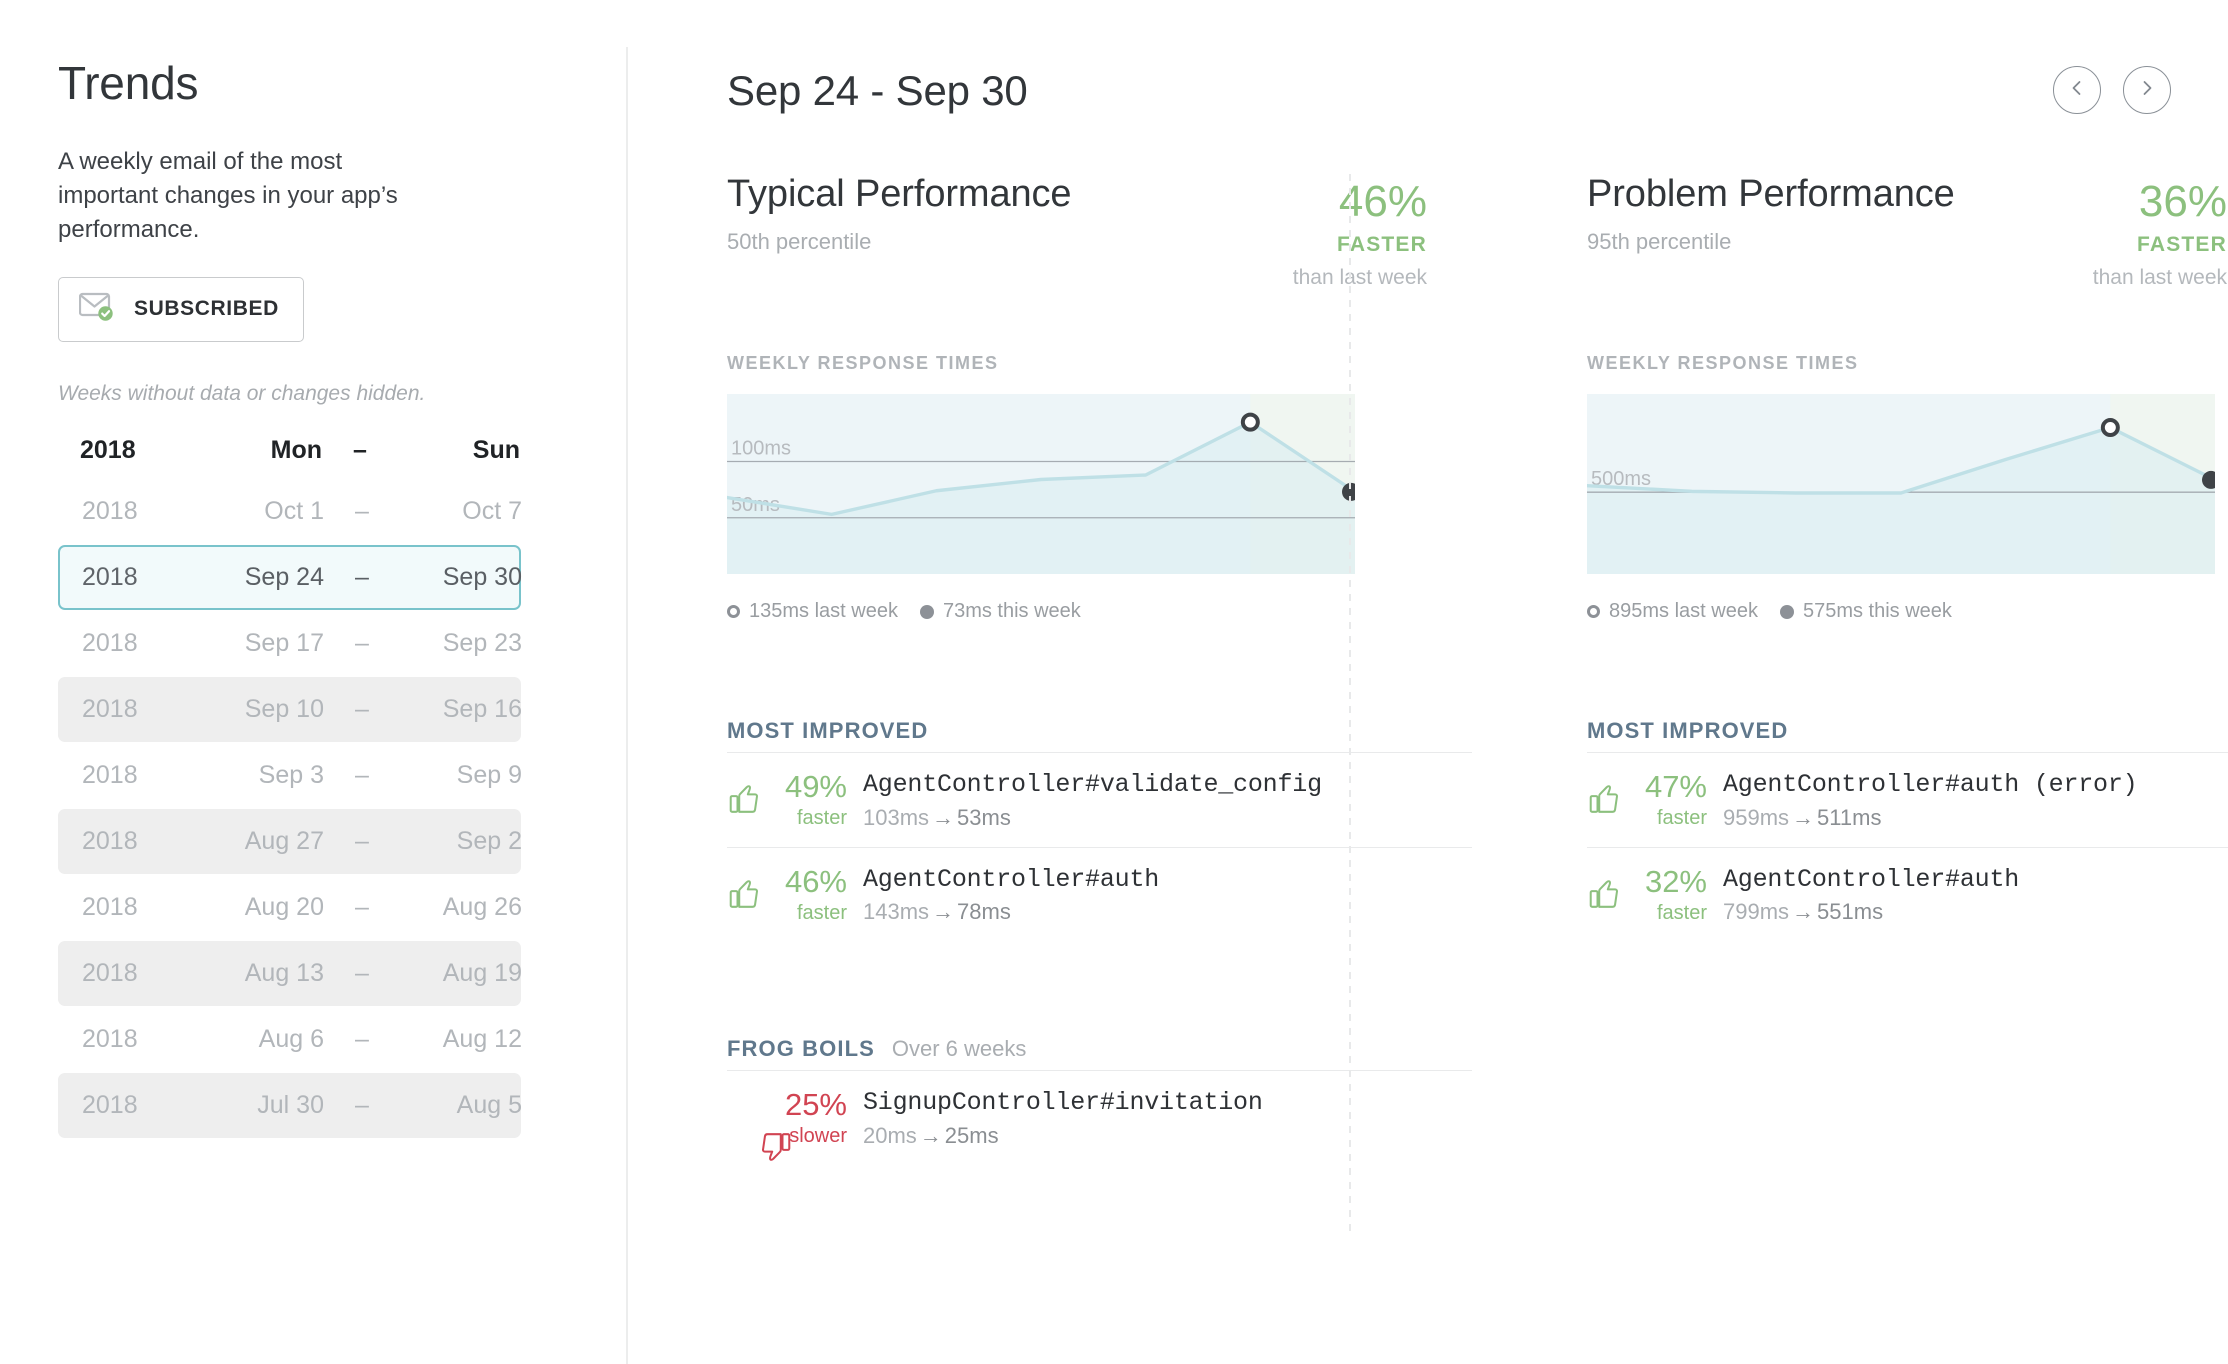 The image size is (2228, 1364). What do you see at coordinates (1688, 730) in the screenshot?
I see `section-title: MOST IMPROVED` at bounding box center [1688, 730].